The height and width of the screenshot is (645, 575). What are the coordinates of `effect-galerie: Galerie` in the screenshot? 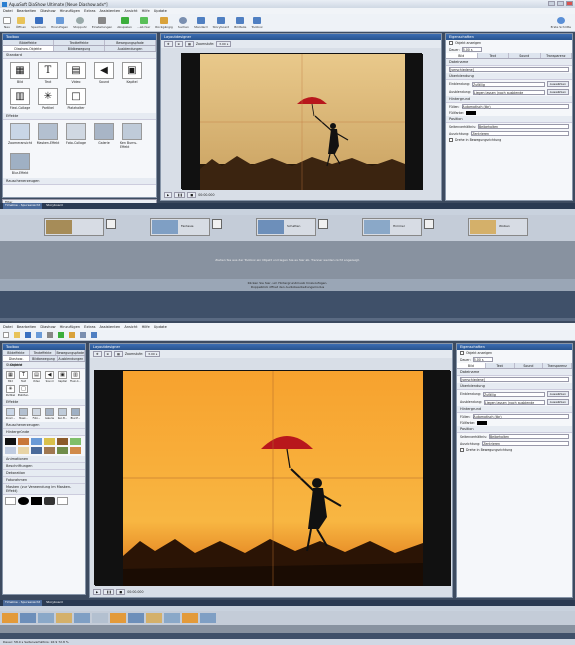 It's located at (104, 136).